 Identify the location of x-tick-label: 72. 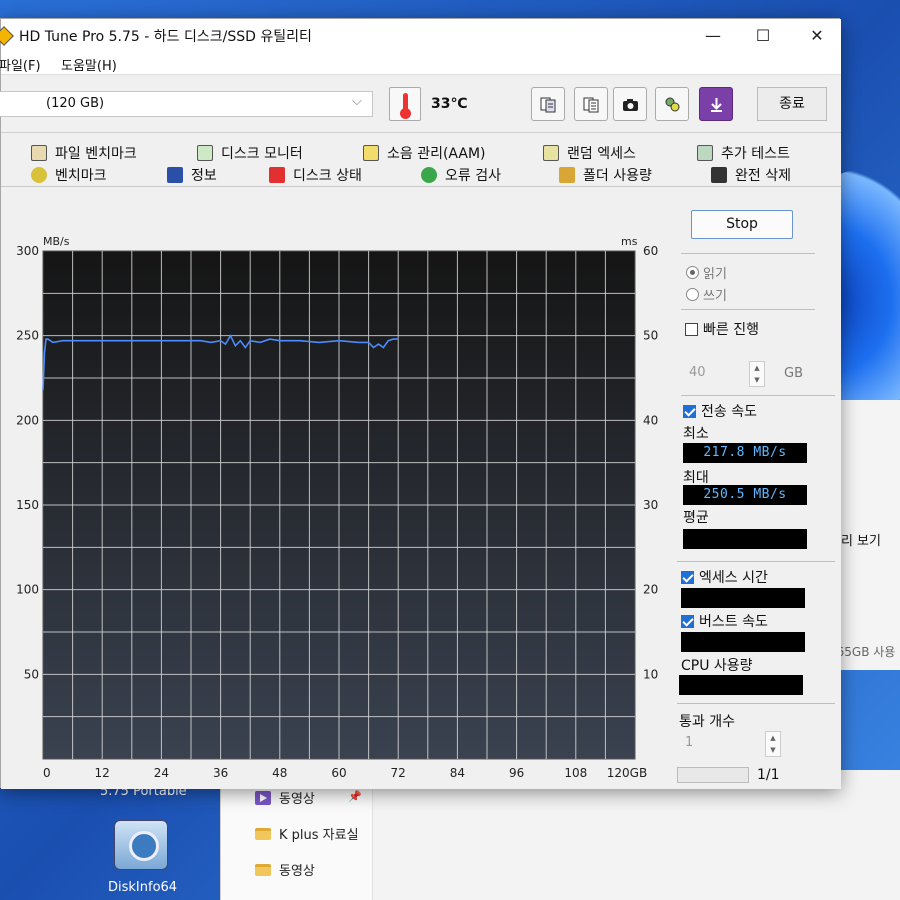
(398, 773).